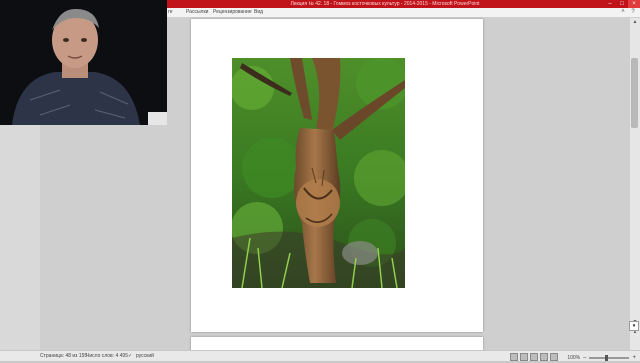 The image size is (640, 363). I want to click on webcam-overlay, so click(83, 62).